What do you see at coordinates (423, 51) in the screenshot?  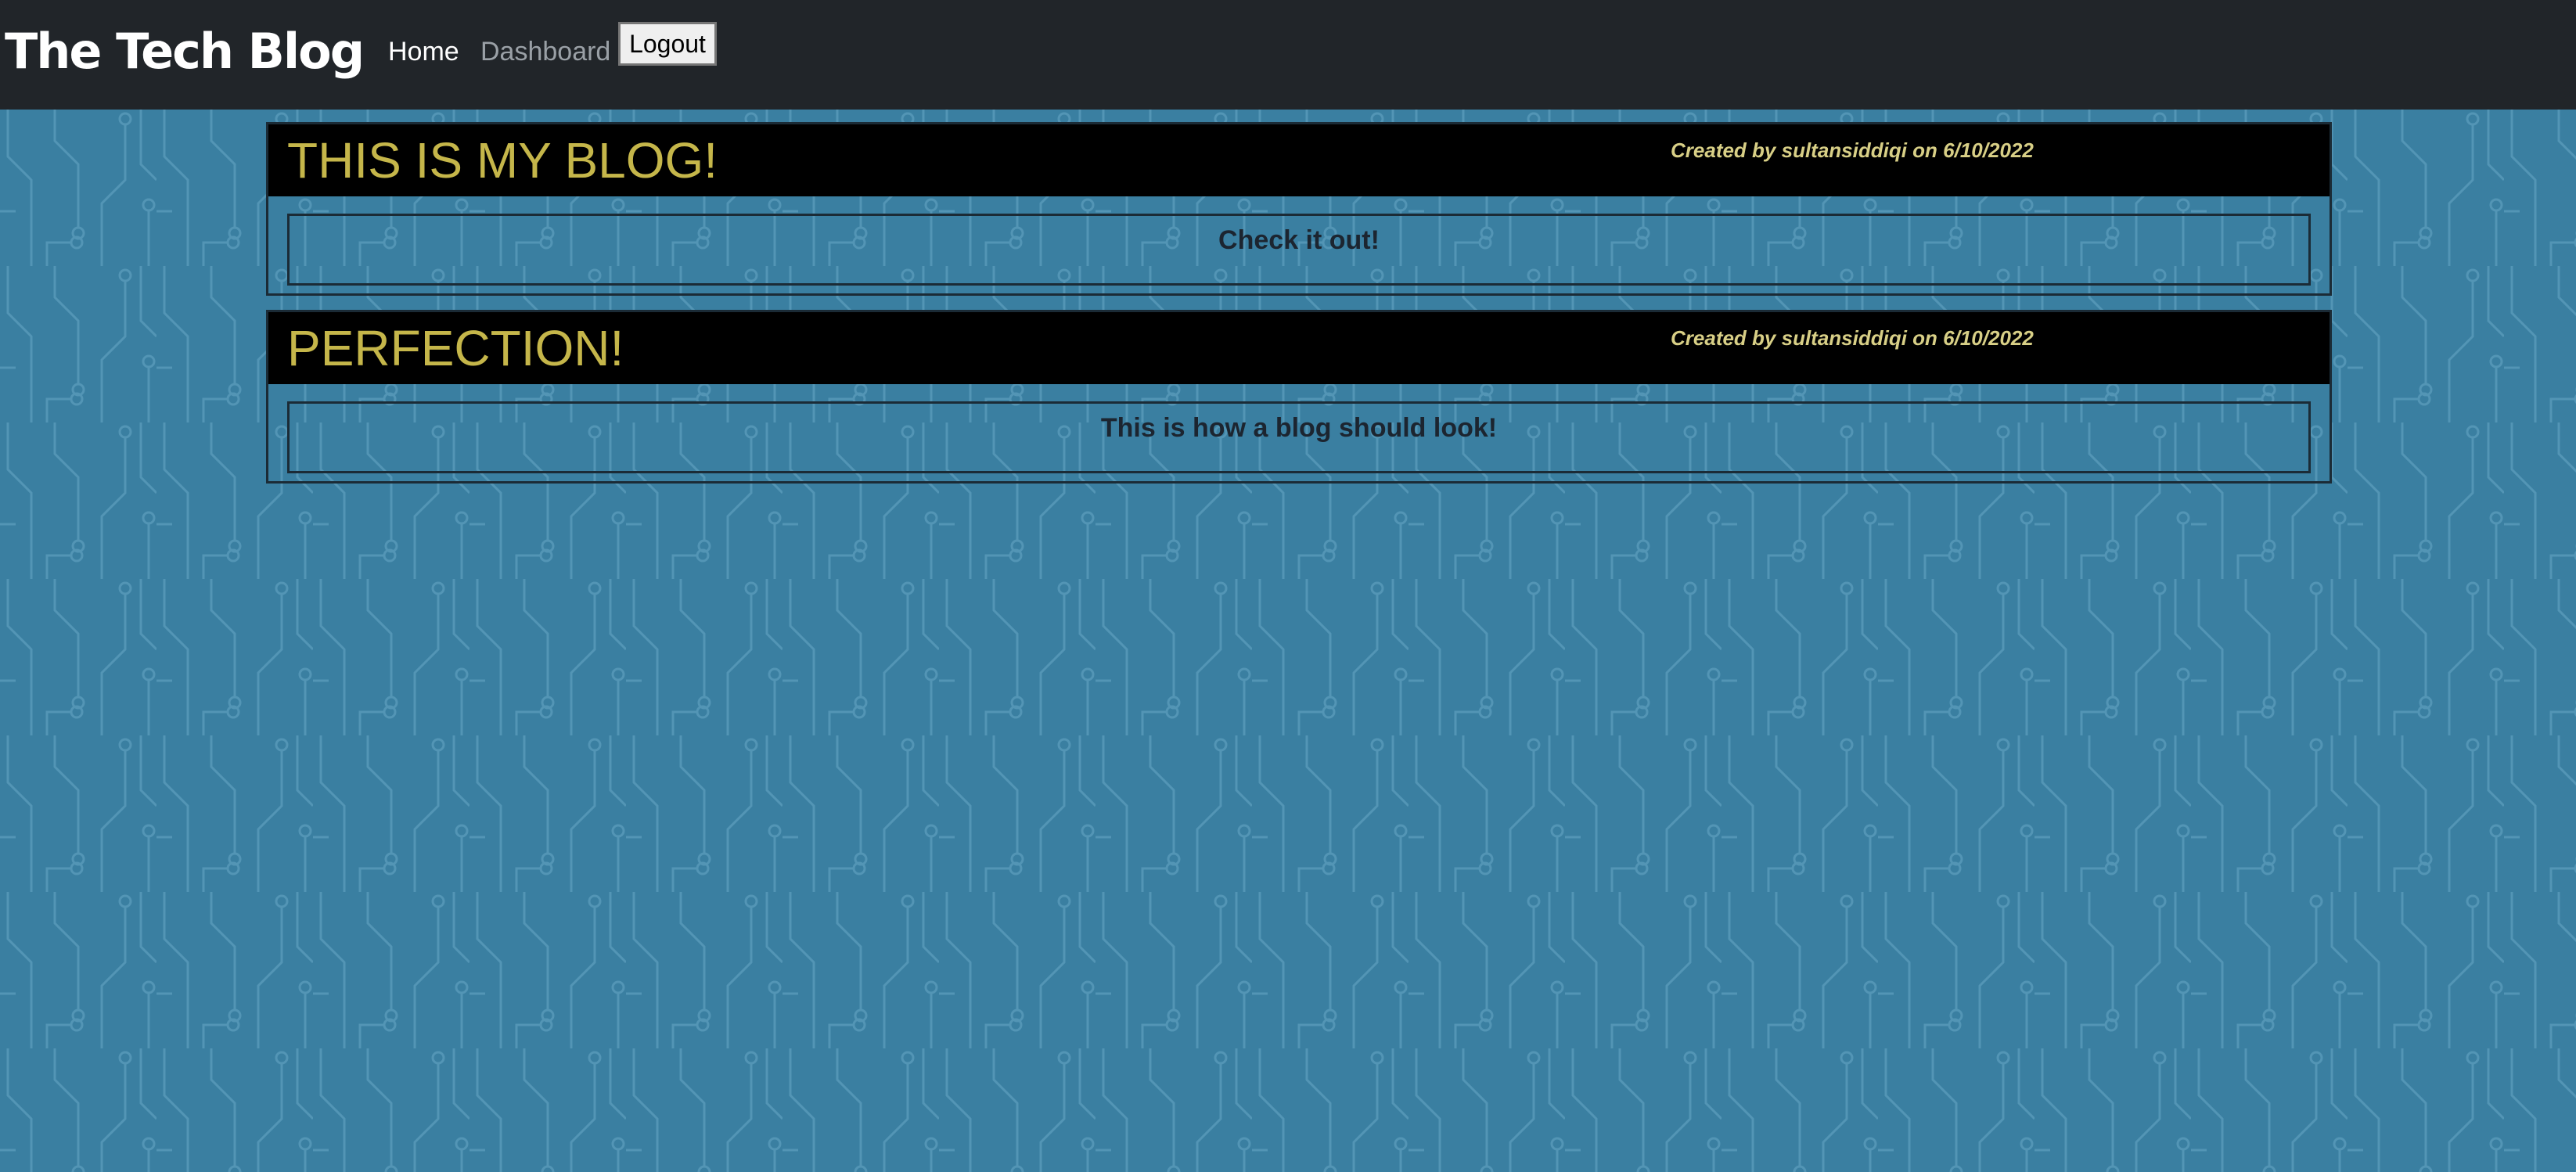 I see `nav-link-home: Home` at bounding box center [423, 51].